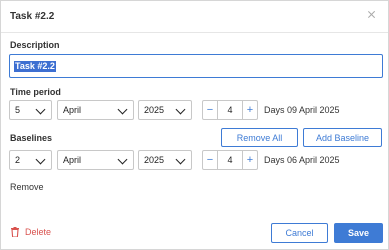 This screenshot has width=389, height=250. I want to click on baseline-day: 2, so click(18, 160).